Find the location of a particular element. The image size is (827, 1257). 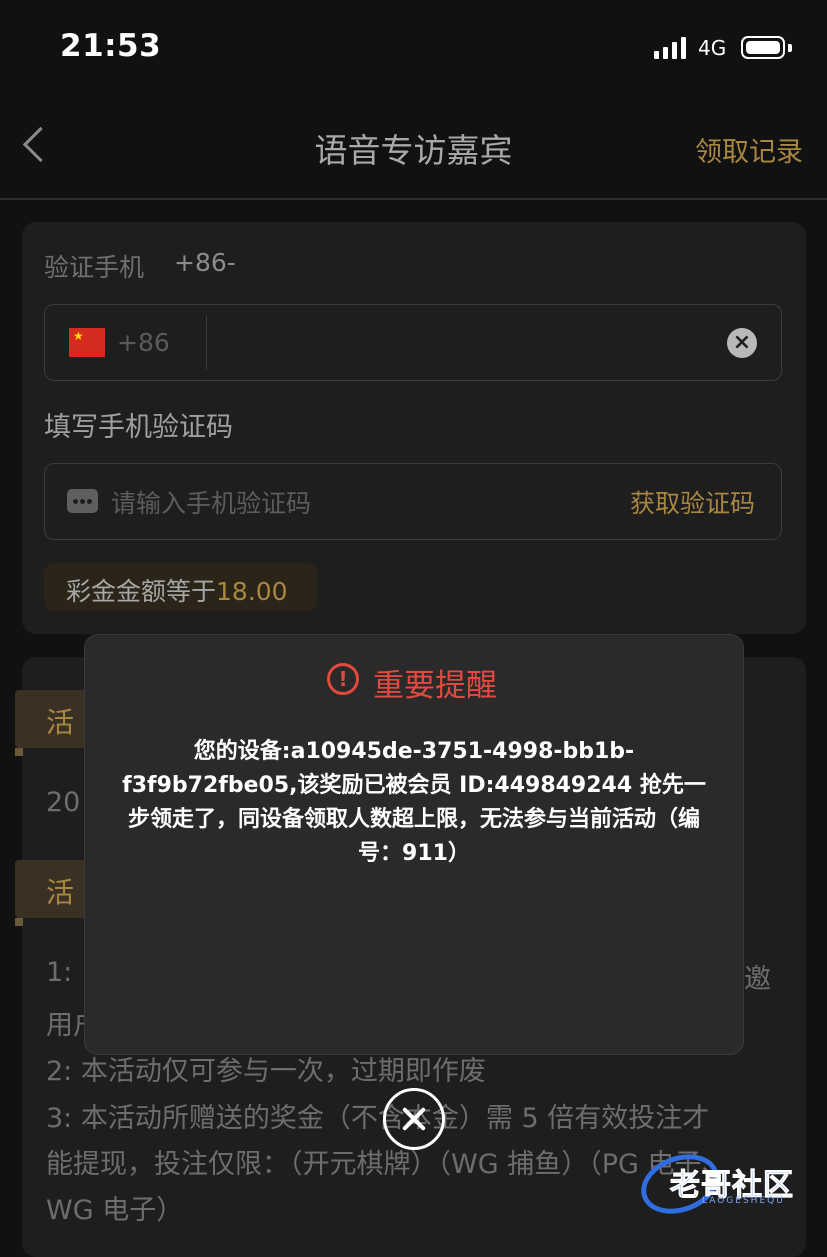

rule-3-line3: WG 电子） is located at coordinates (115, 1210).